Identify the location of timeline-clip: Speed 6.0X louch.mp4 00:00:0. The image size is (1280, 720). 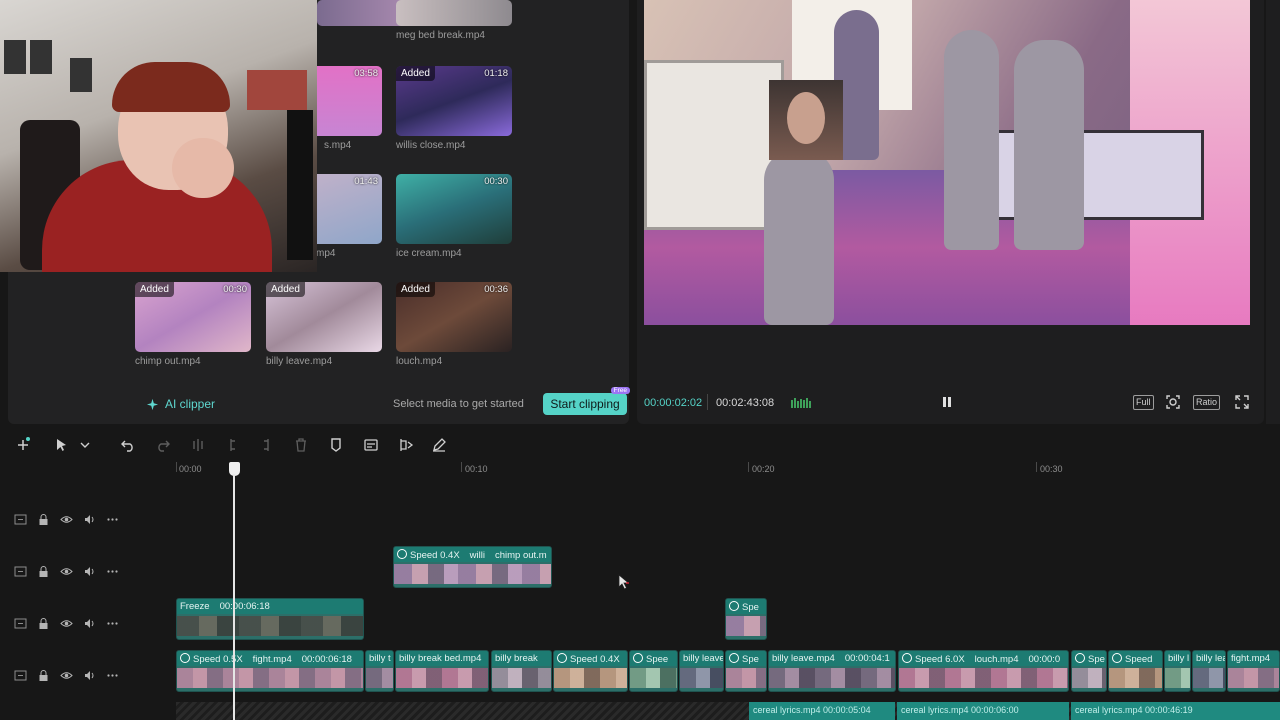
(983, 671).